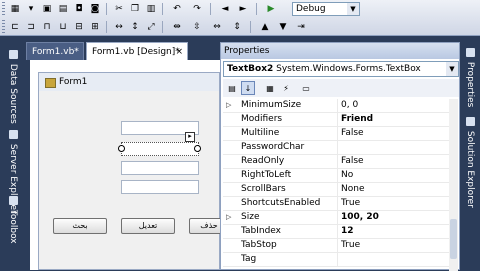  Describe the element at coordinates (31, 27) in the screenshot. I see `align-centers-icon: ⊐` at that location.